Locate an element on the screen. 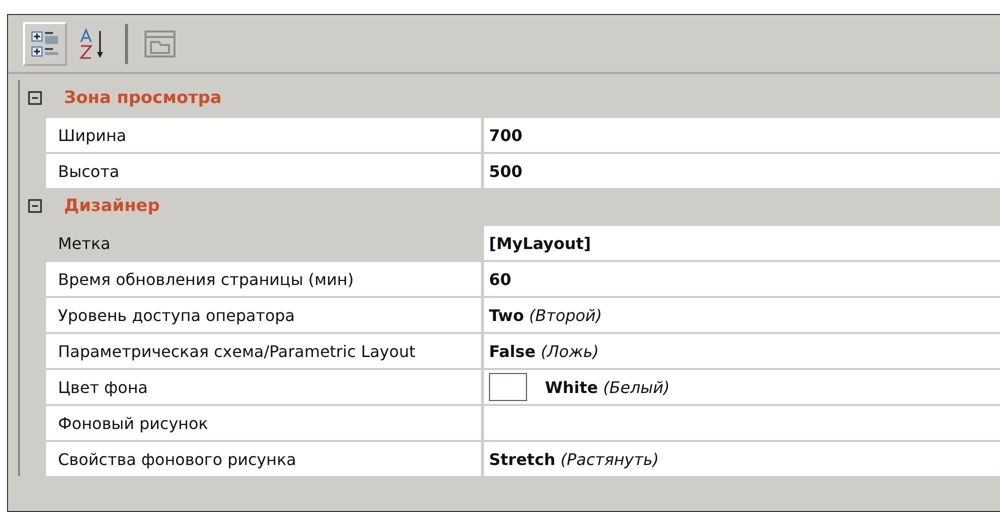 Image resolution: width=1000 pixels, height=512 pixels. property-value: 60 is located at coordinates (742, 279).